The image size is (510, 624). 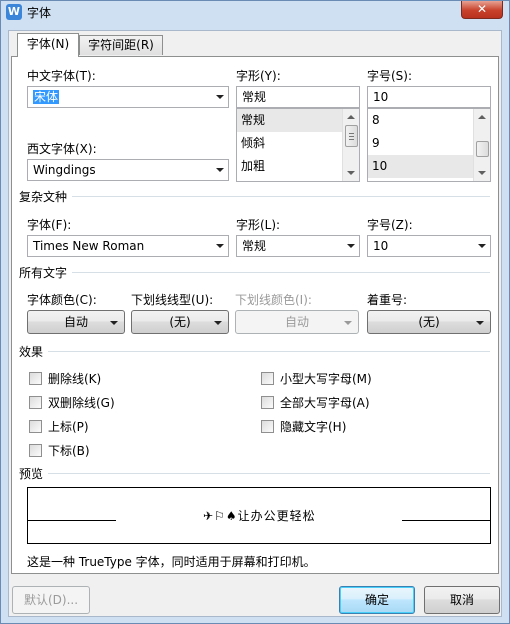 What do you see at coordinates (68, 426) in the screenshot?
I see `superscript-label: 上标(P)` at bounding box center [68, 426].